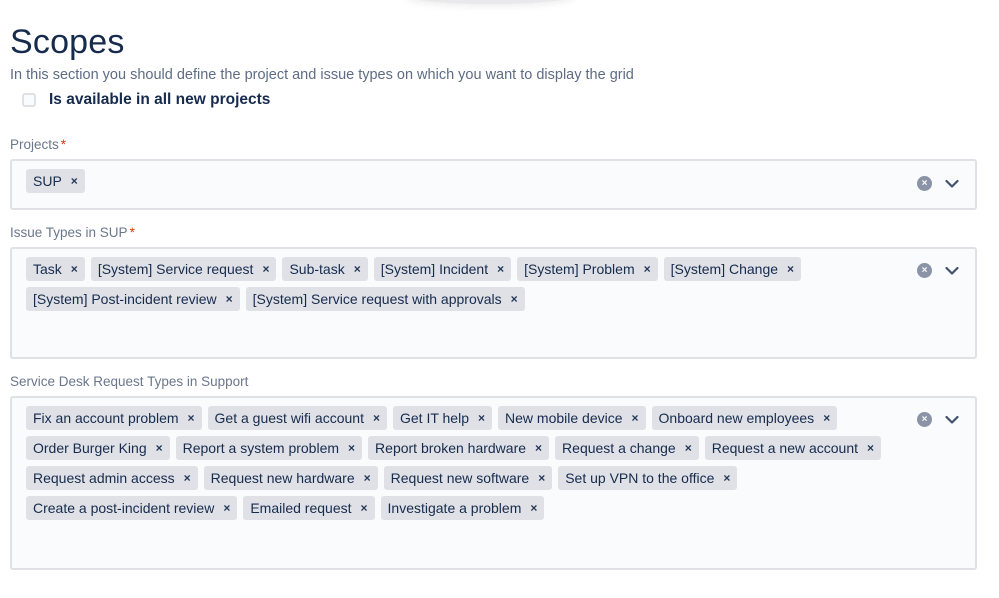  I want to click on tag-chip: New mobile device ×, so click(572, 418).